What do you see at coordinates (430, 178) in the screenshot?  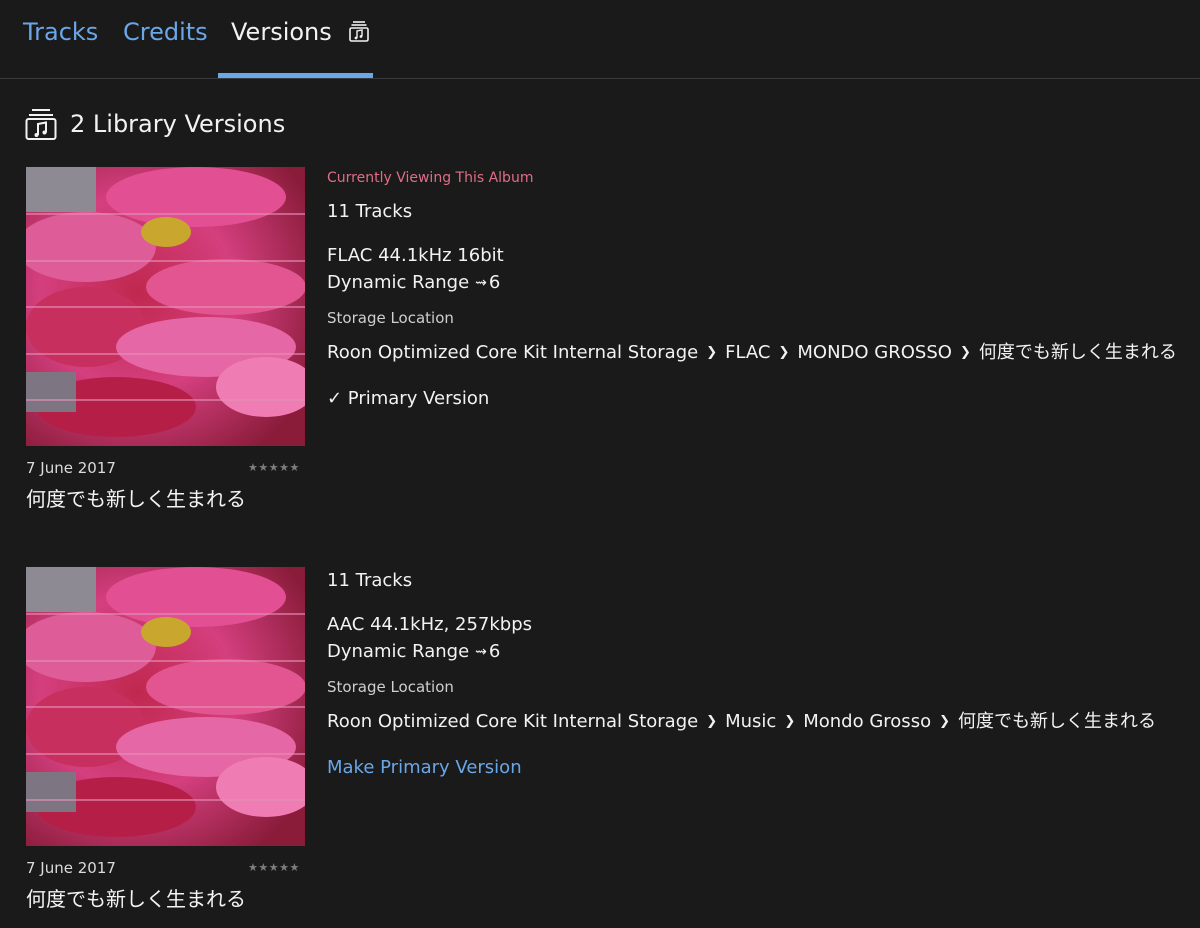 I see `current-album-label: Currently Viewing This Album` at bounding box center [430, 178].